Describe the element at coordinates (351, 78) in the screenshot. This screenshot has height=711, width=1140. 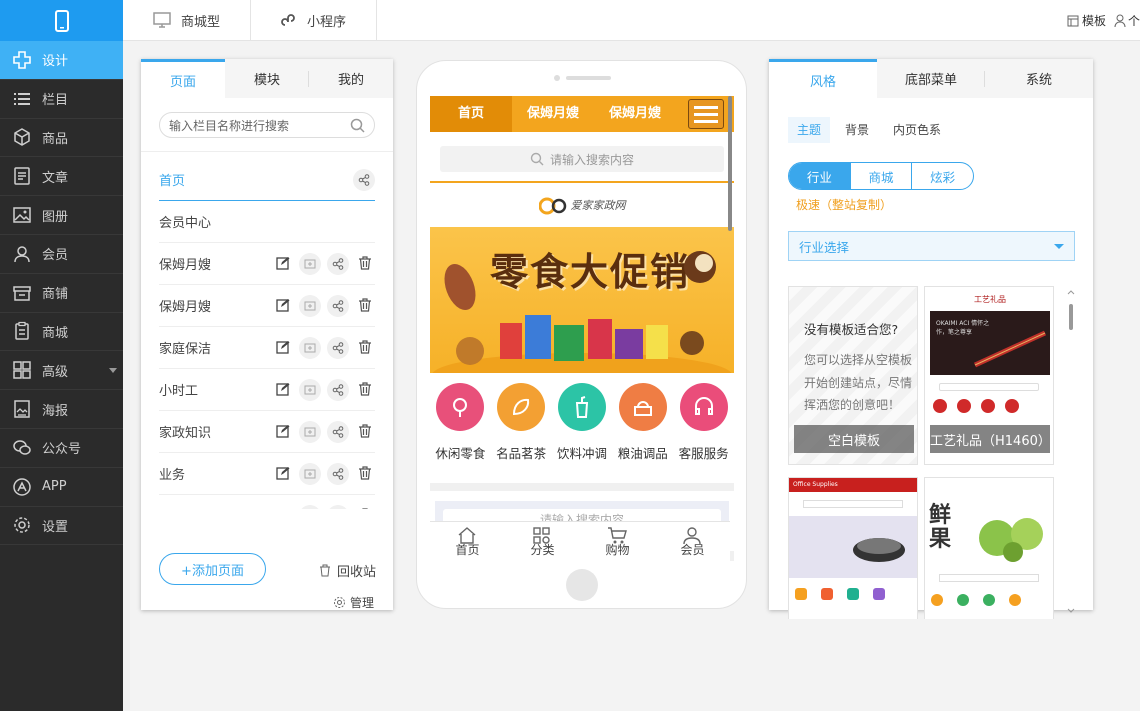
I see `tab-mine: 我的` at that location.